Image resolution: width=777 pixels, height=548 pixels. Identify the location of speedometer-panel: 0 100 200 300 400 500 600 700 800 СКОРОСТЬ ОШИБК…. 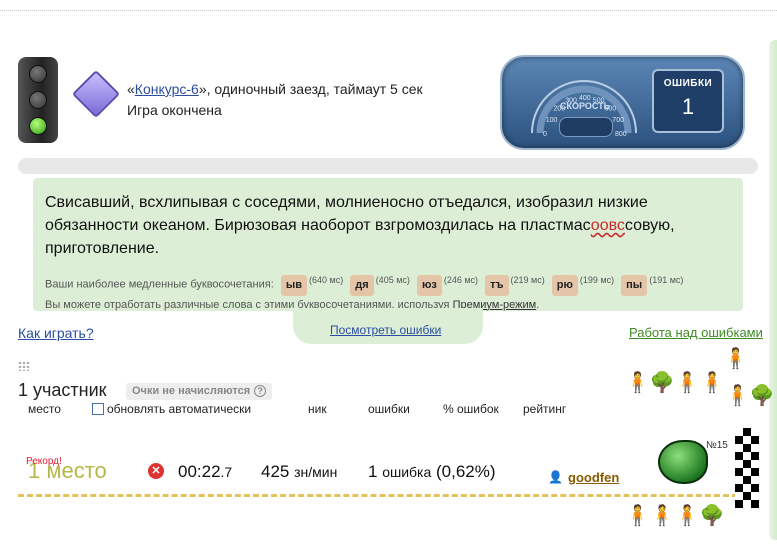
(622, 102).